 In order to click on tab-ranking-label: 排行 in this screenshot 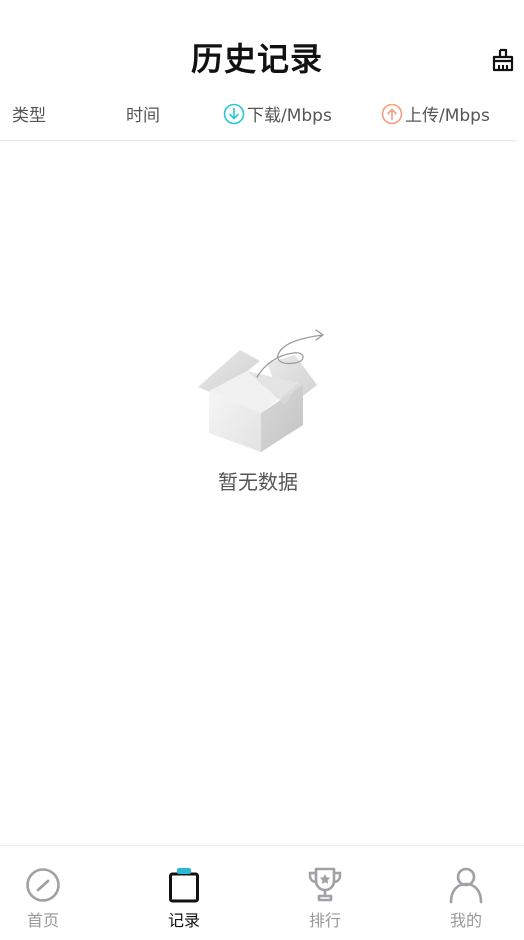, I will do `click(324, 920)`.